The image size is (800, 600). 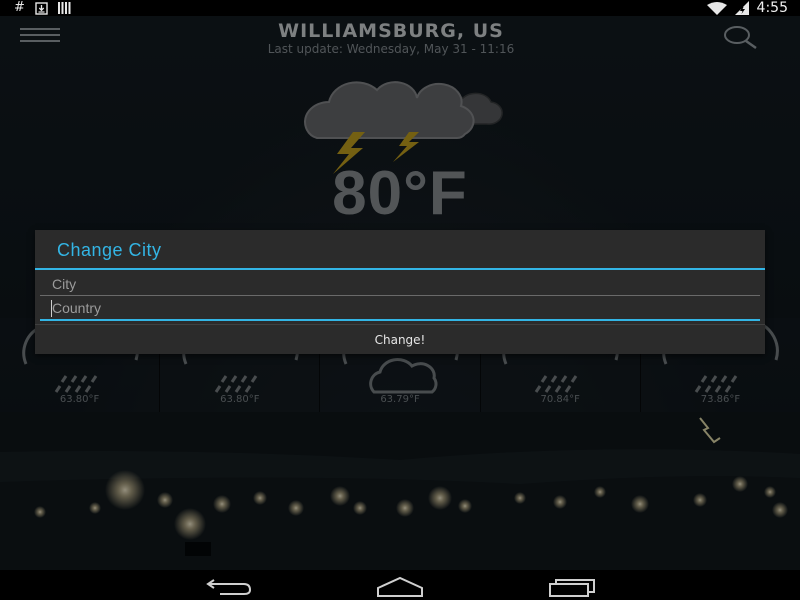 I want to click on text-cursor, so click(x=51, y=308).